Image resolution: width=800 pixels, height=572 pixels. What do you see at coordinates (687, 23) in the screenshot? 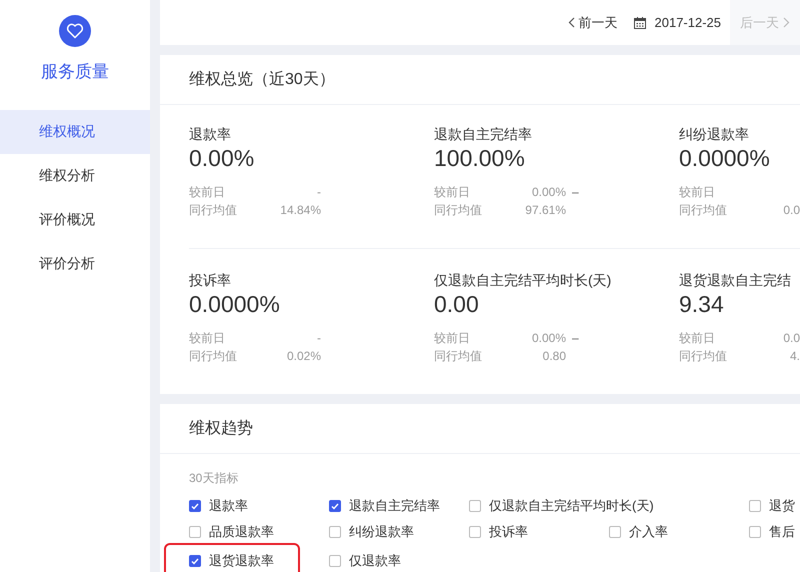
I see `date-text: 2017-12-25` at bounding box center [687, 23].